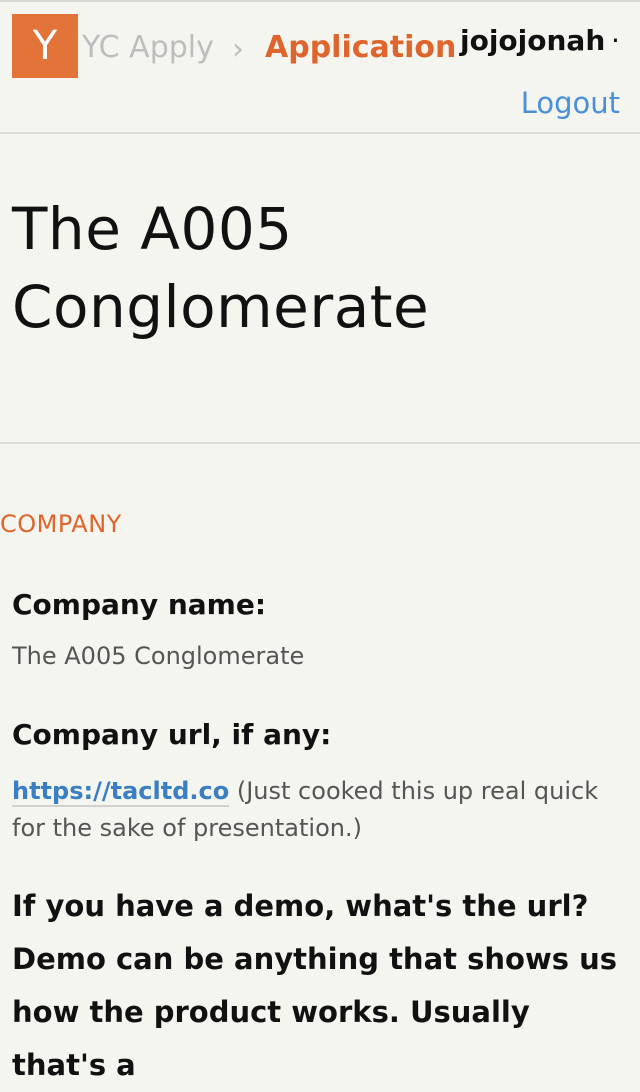 The width and height of the screenshot is (640, 1092). Describe the element at coordinates (158, 656) in the screenshot. I see `company-name-value: The A005 Conglomerate` at that location.